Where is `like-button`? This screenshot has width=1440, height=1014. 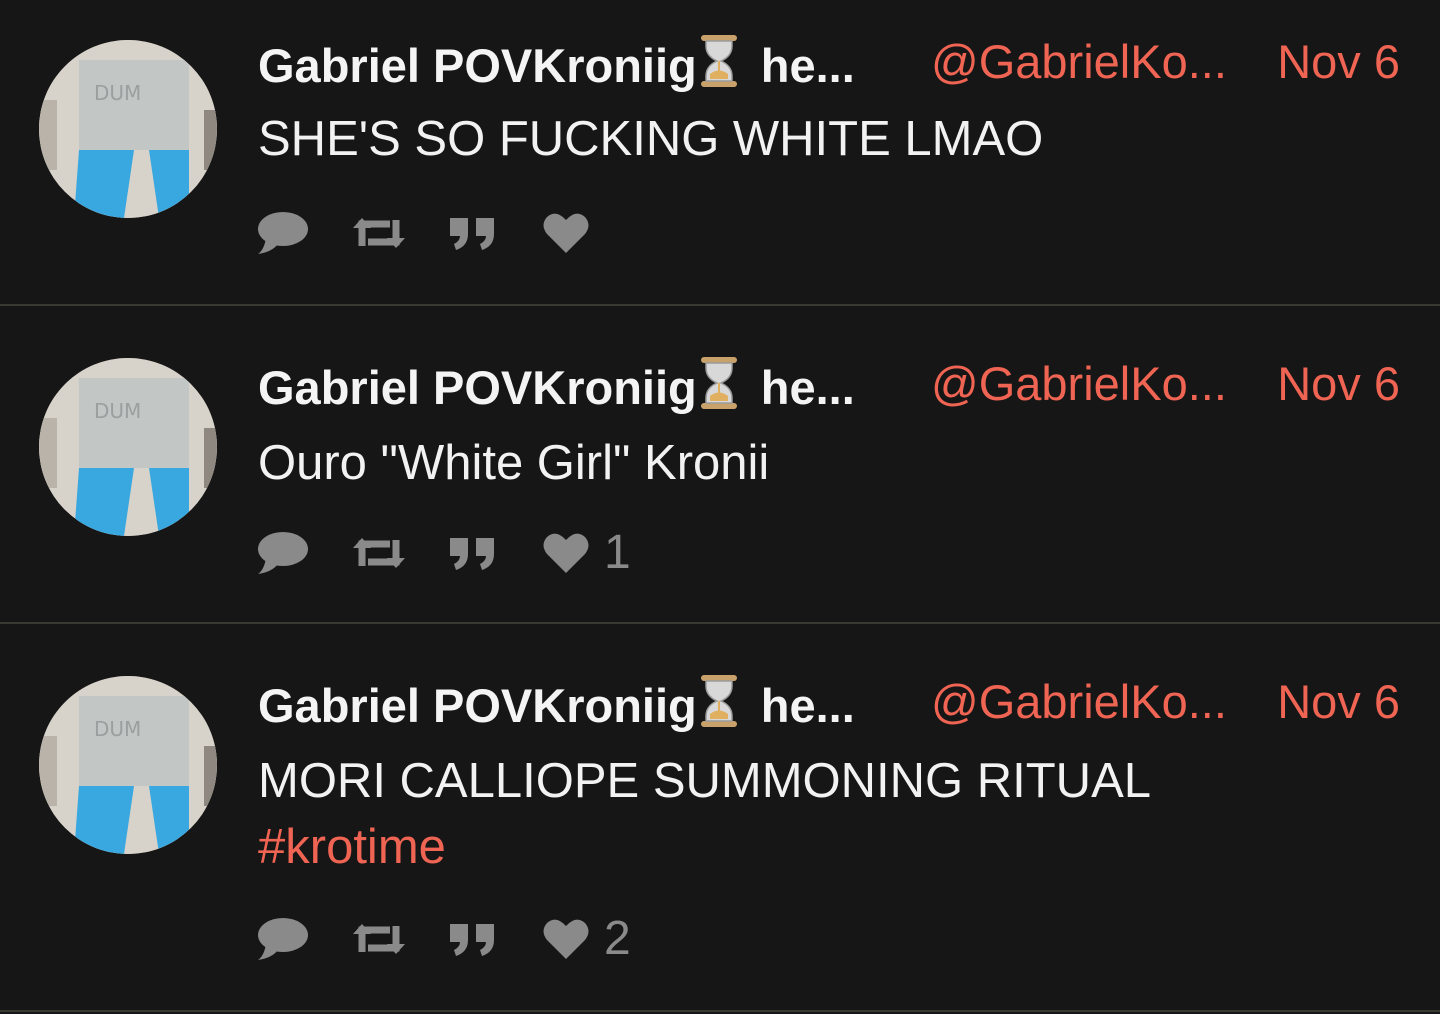 like-button is located at coordinates (573, 233).